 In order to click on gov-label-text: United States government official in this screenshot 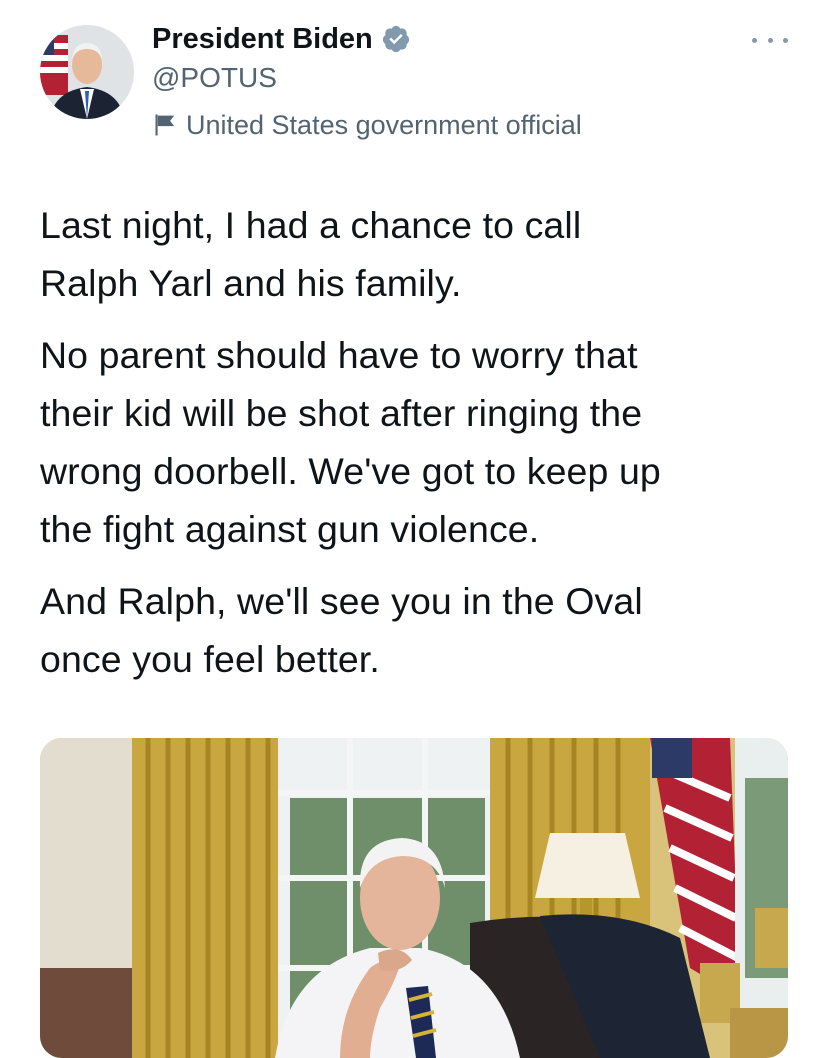, I will do `click(384, 124)`.